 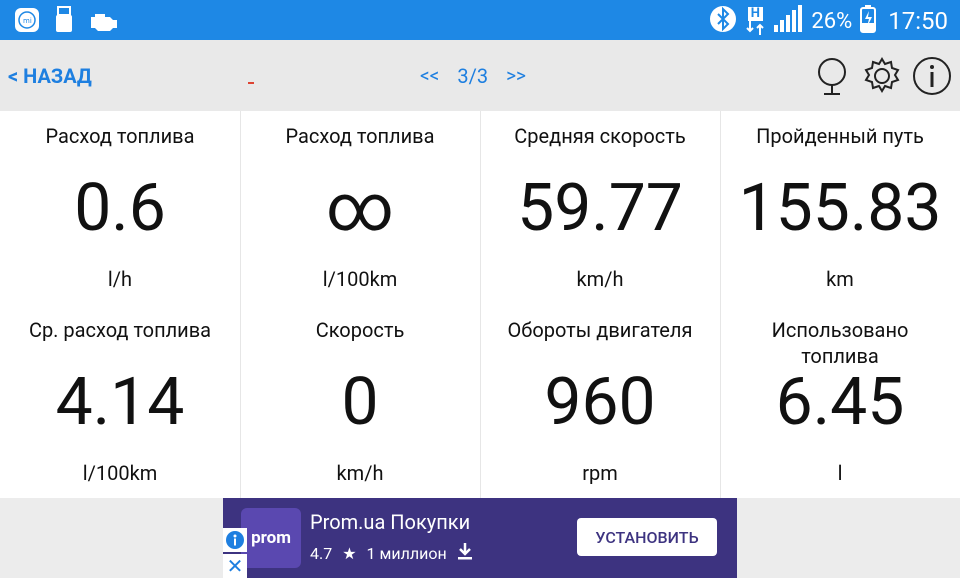 I want to click on gauge-value: ∞, so click(x=360, y=208).